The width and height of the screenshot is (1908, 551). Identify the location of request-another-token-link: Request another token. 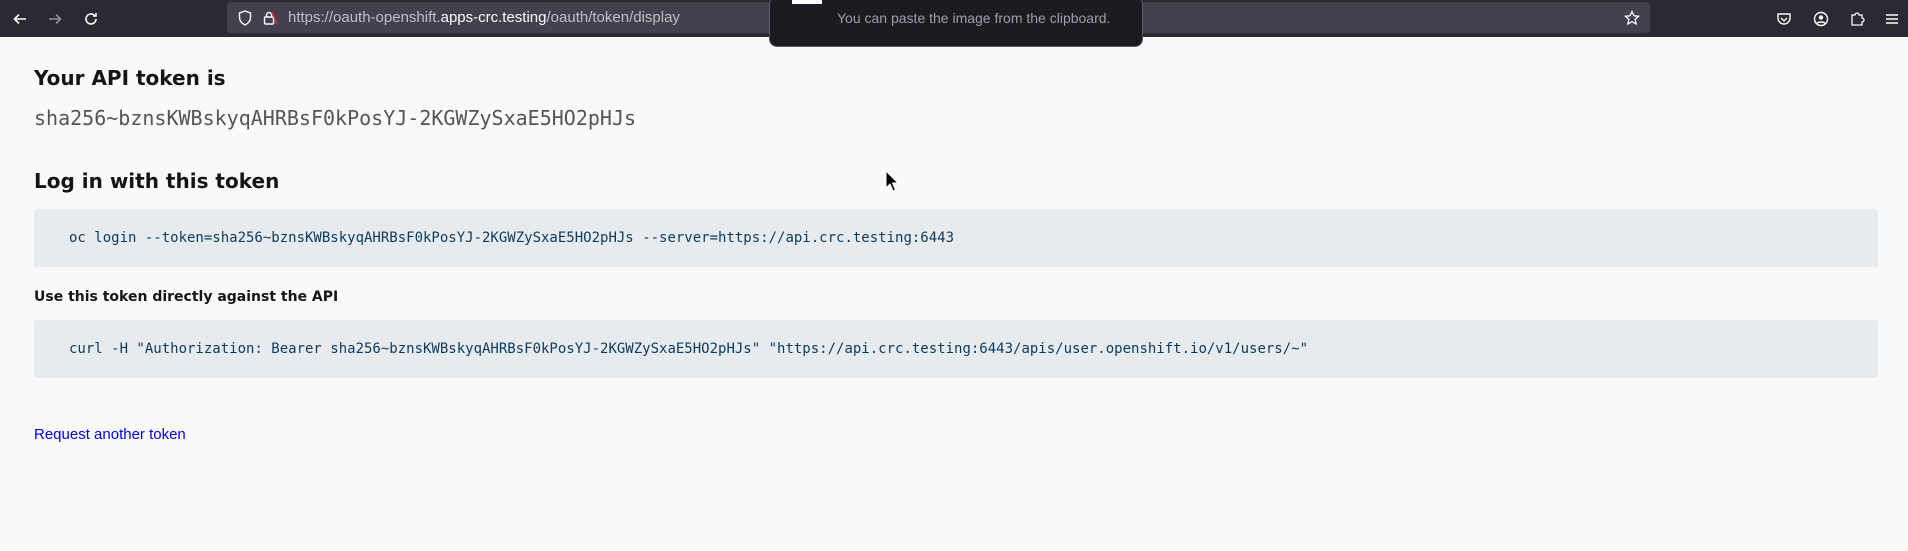
(110, 434).